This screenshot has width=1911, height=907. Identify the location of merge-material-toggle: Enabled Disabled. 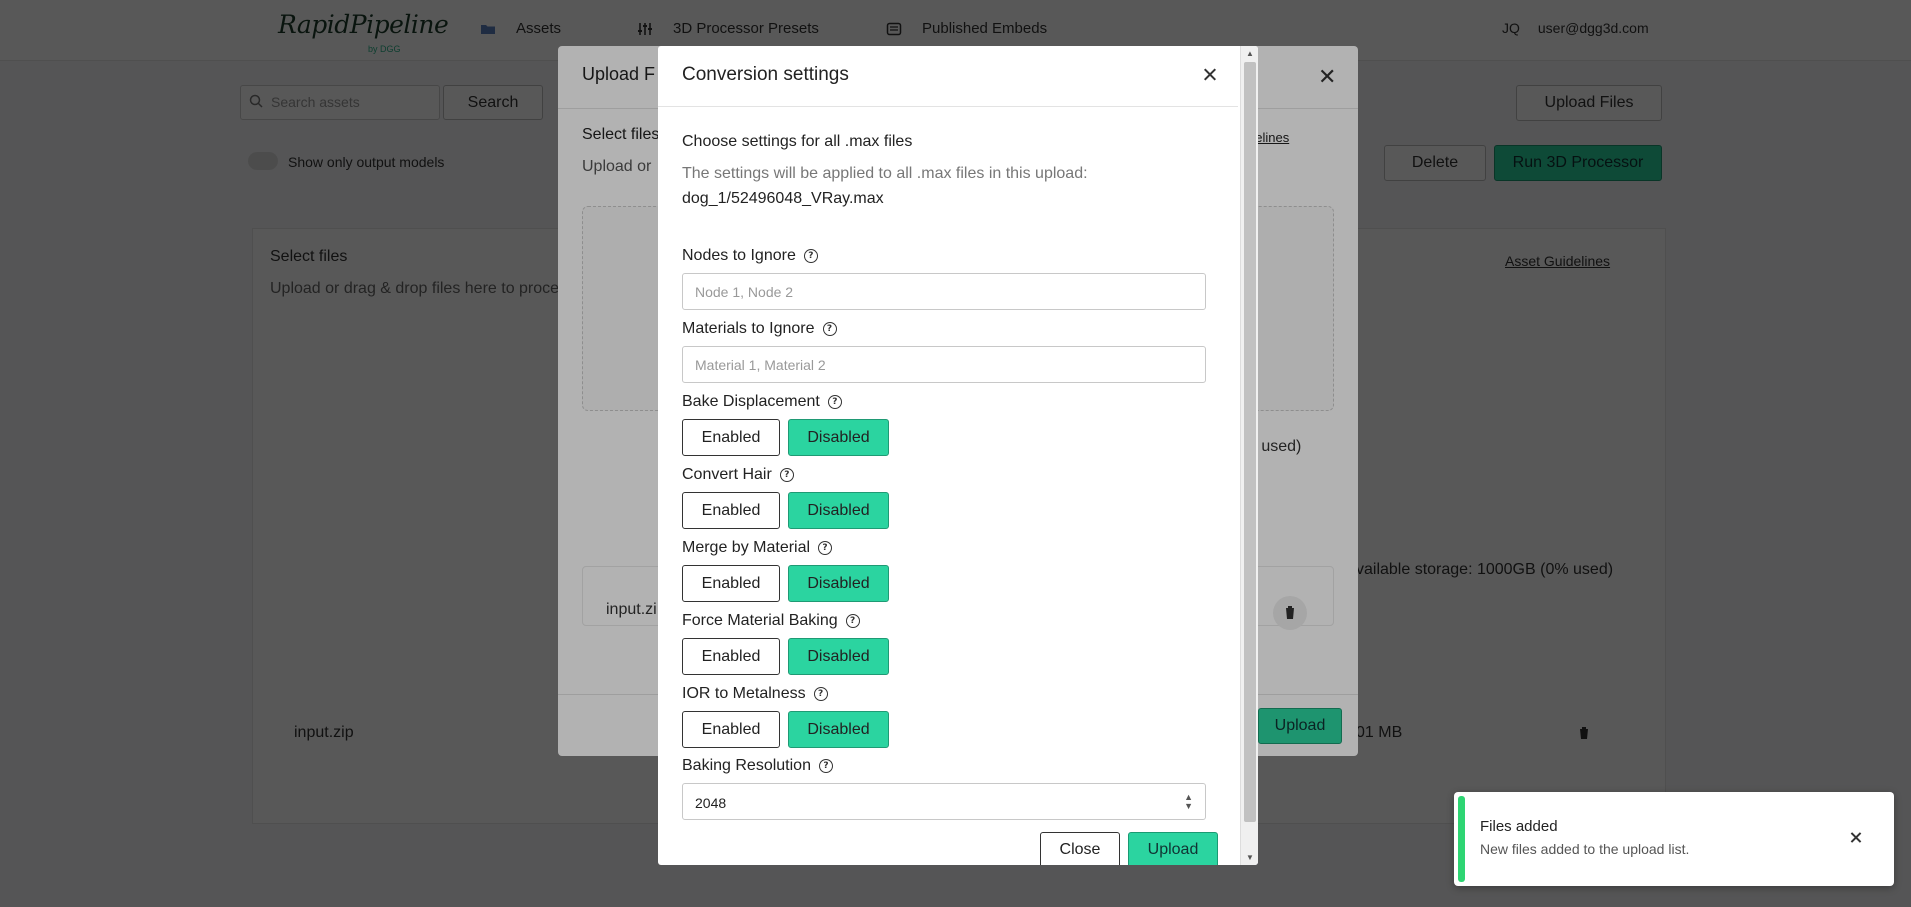
(785, 583).